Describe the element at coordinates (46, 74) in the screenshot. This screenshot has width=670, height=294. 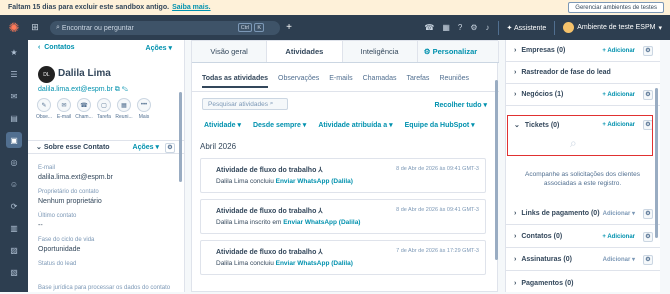
I see `avatar: DL` at that location.